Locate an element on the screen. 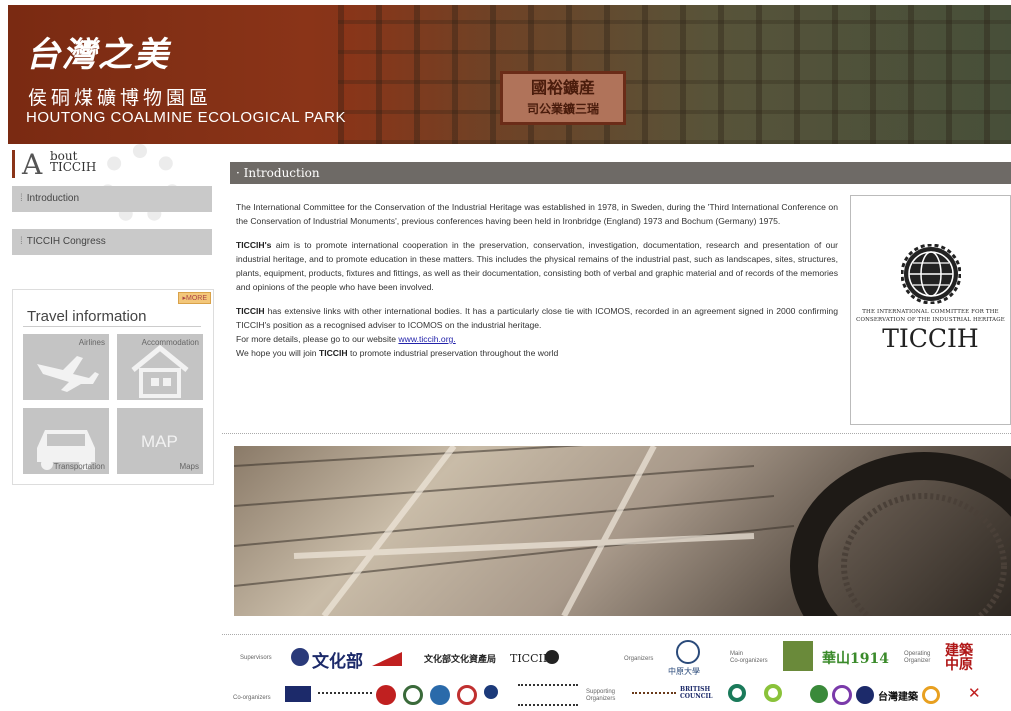 The image size is (1011, 711). about-small-text: bout TICCIH is located at coordinates (73, 162).